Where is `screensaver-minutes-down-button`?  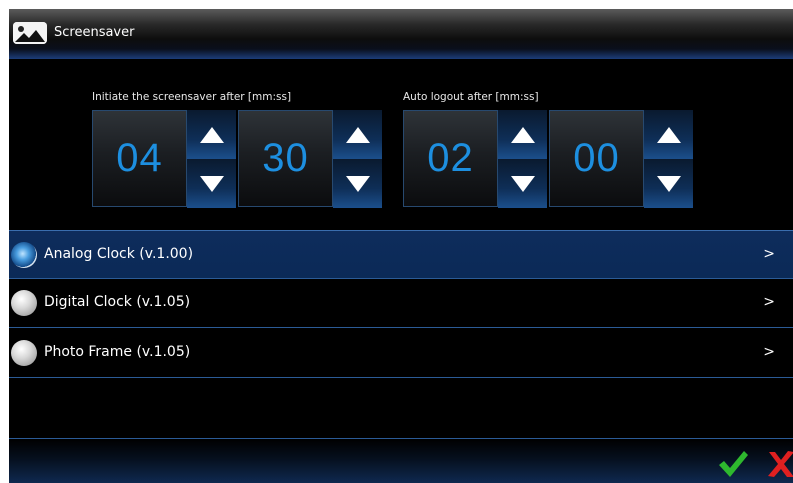 screensaver-minutes-down-button is located at coordinates (211, 183).